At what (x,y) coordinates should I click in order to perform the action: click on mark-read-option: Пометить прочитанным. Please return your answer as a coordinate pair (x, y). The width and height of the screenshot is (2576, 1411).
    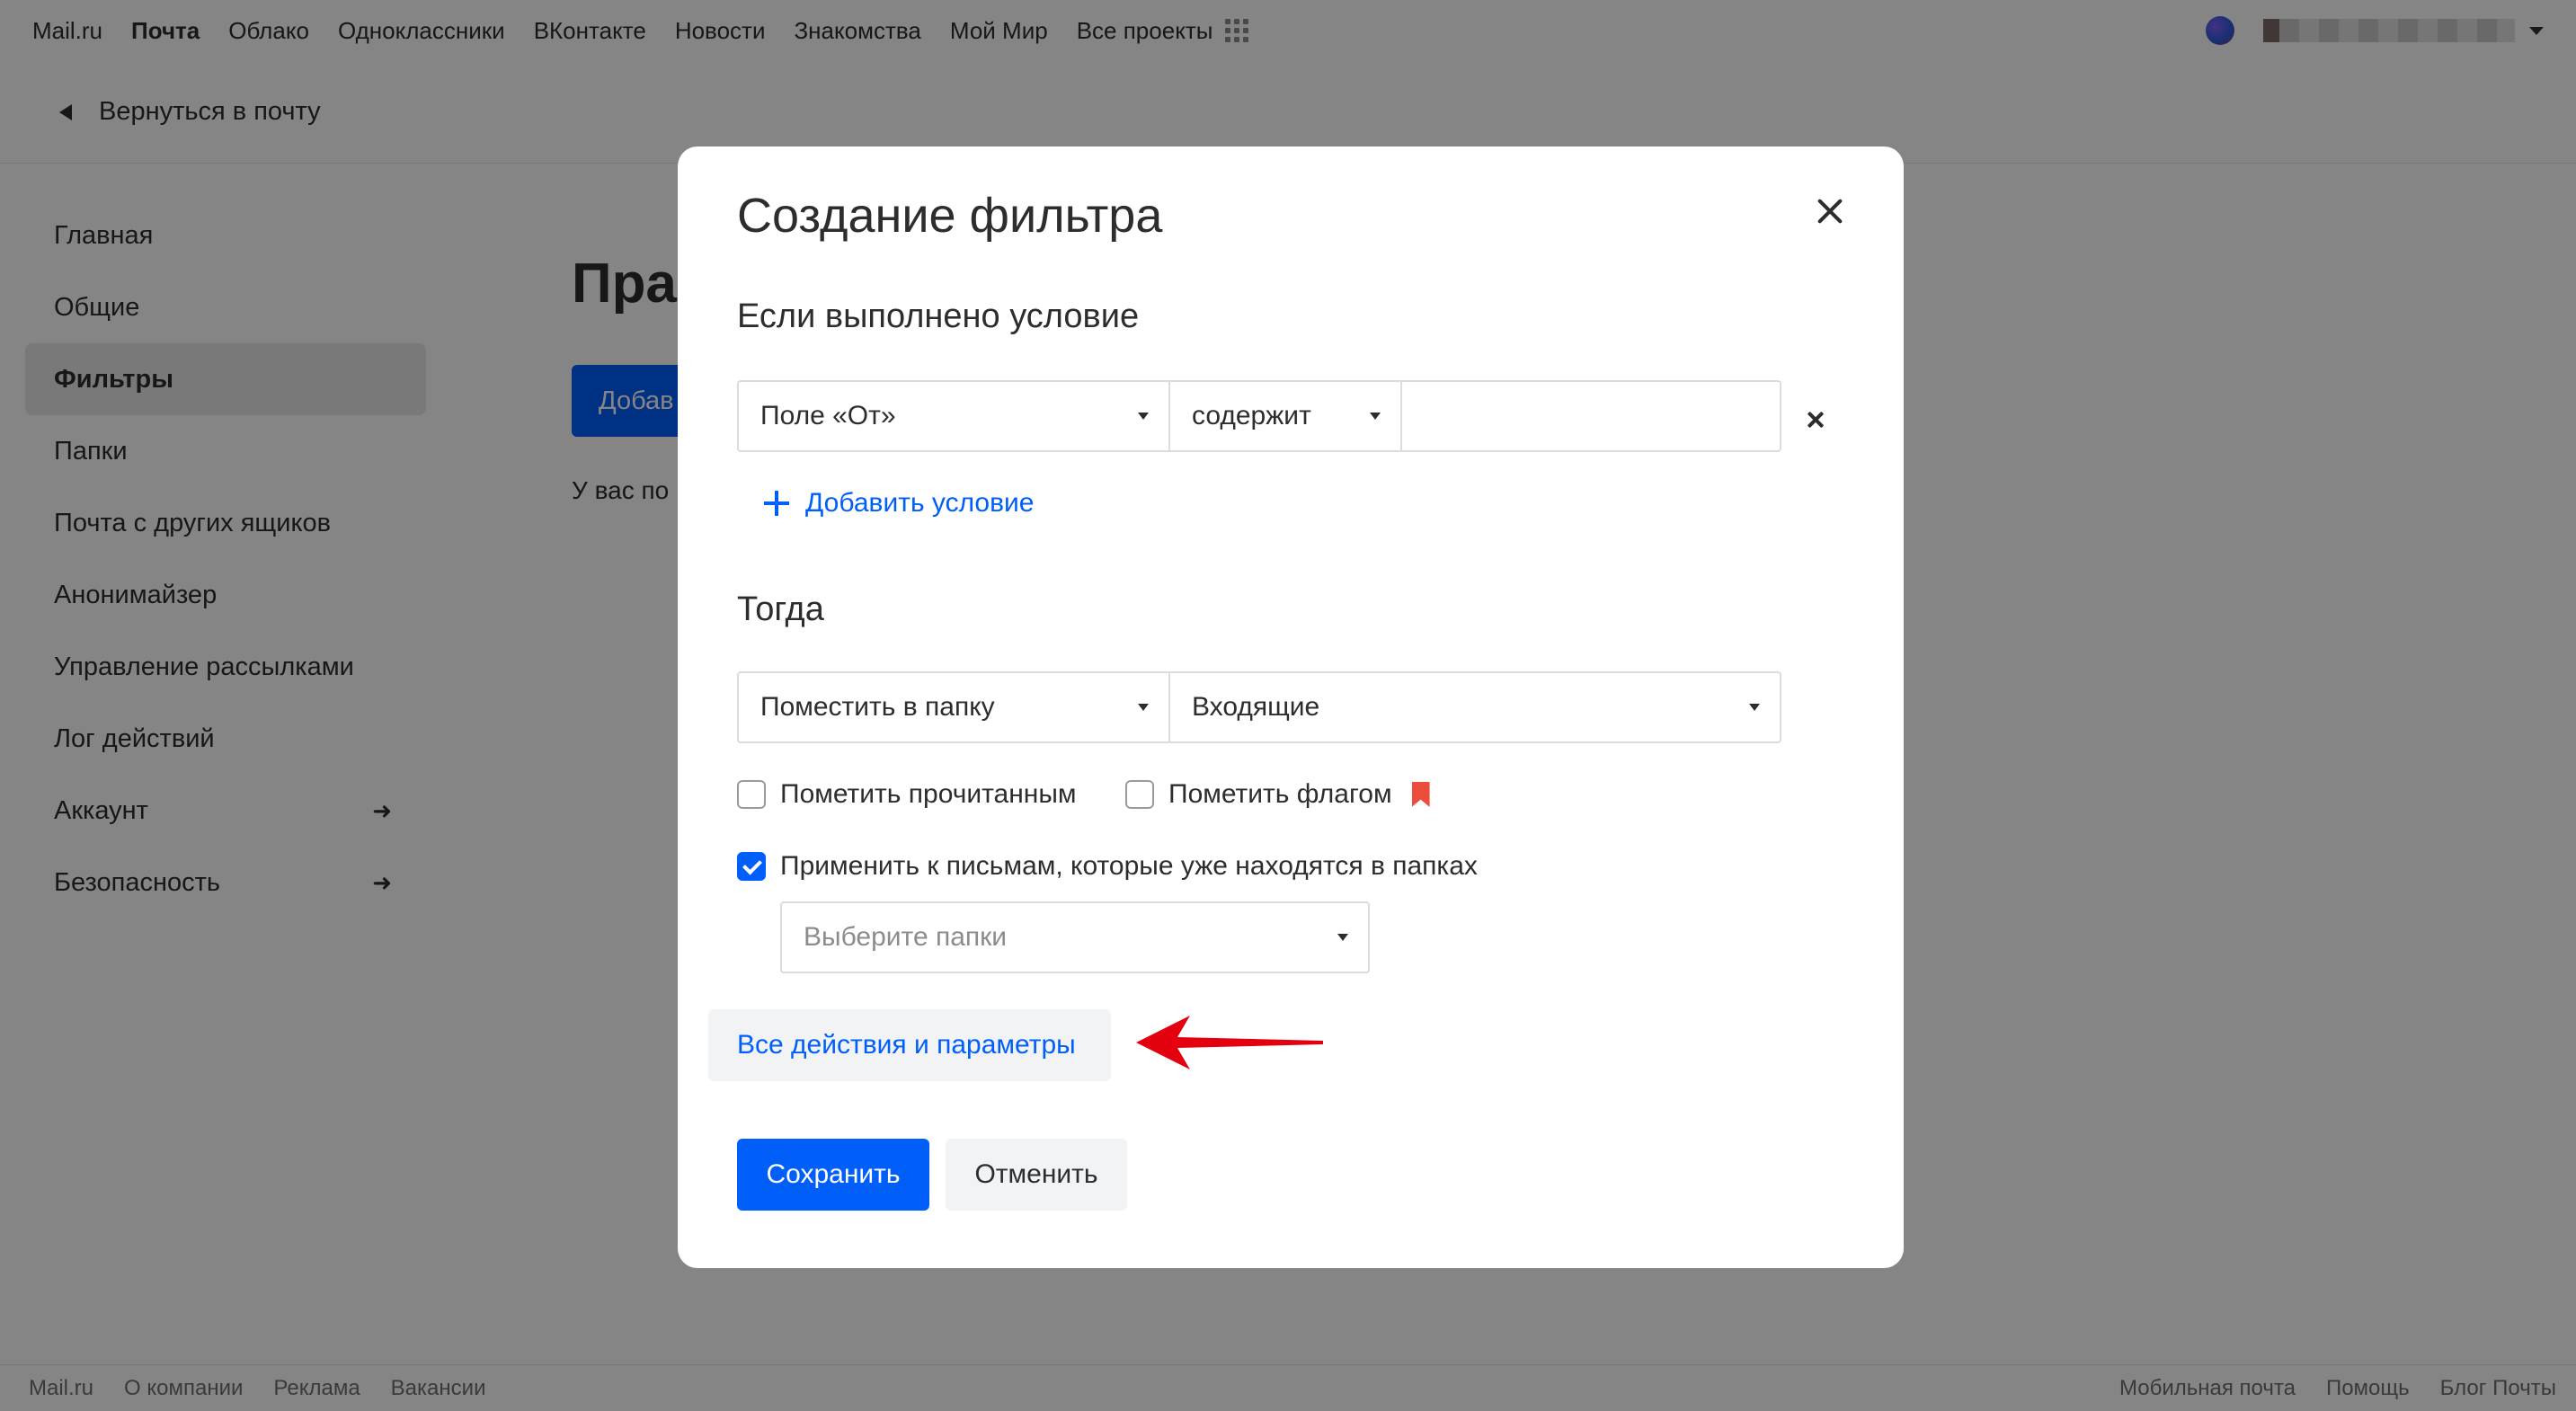
    Looking at the image, I should click on (907, 794).